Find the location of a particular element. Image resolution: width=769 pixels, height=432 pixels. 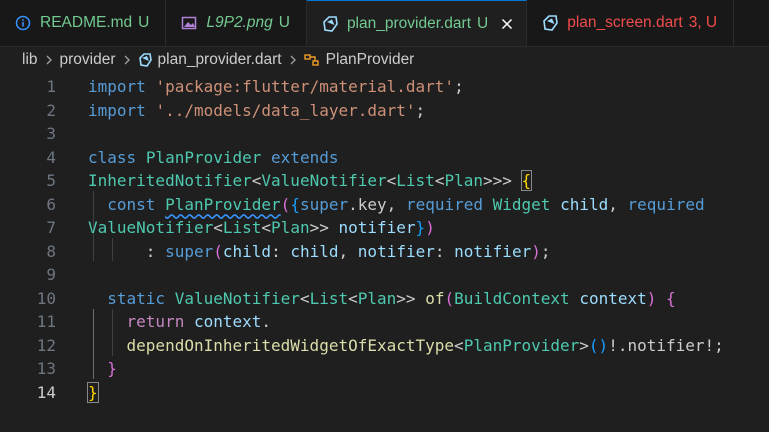

image-icon is located at coordinates (189, 23).